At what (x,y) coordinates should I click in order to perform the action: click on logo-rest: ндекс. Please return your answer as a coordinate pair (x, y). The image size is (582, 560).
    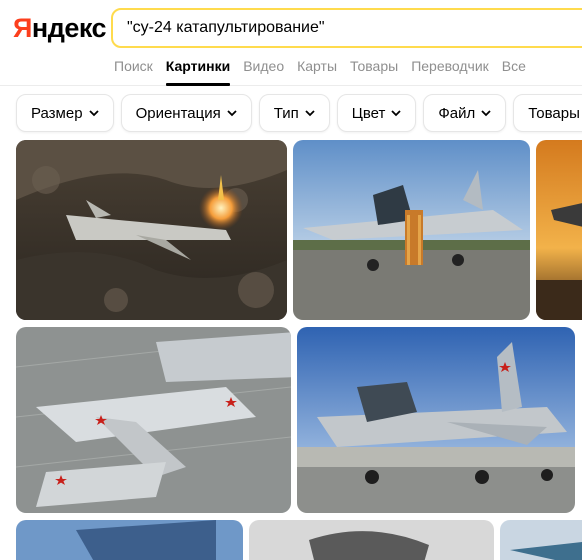
    Looking at the image, I should click on (69, 28).